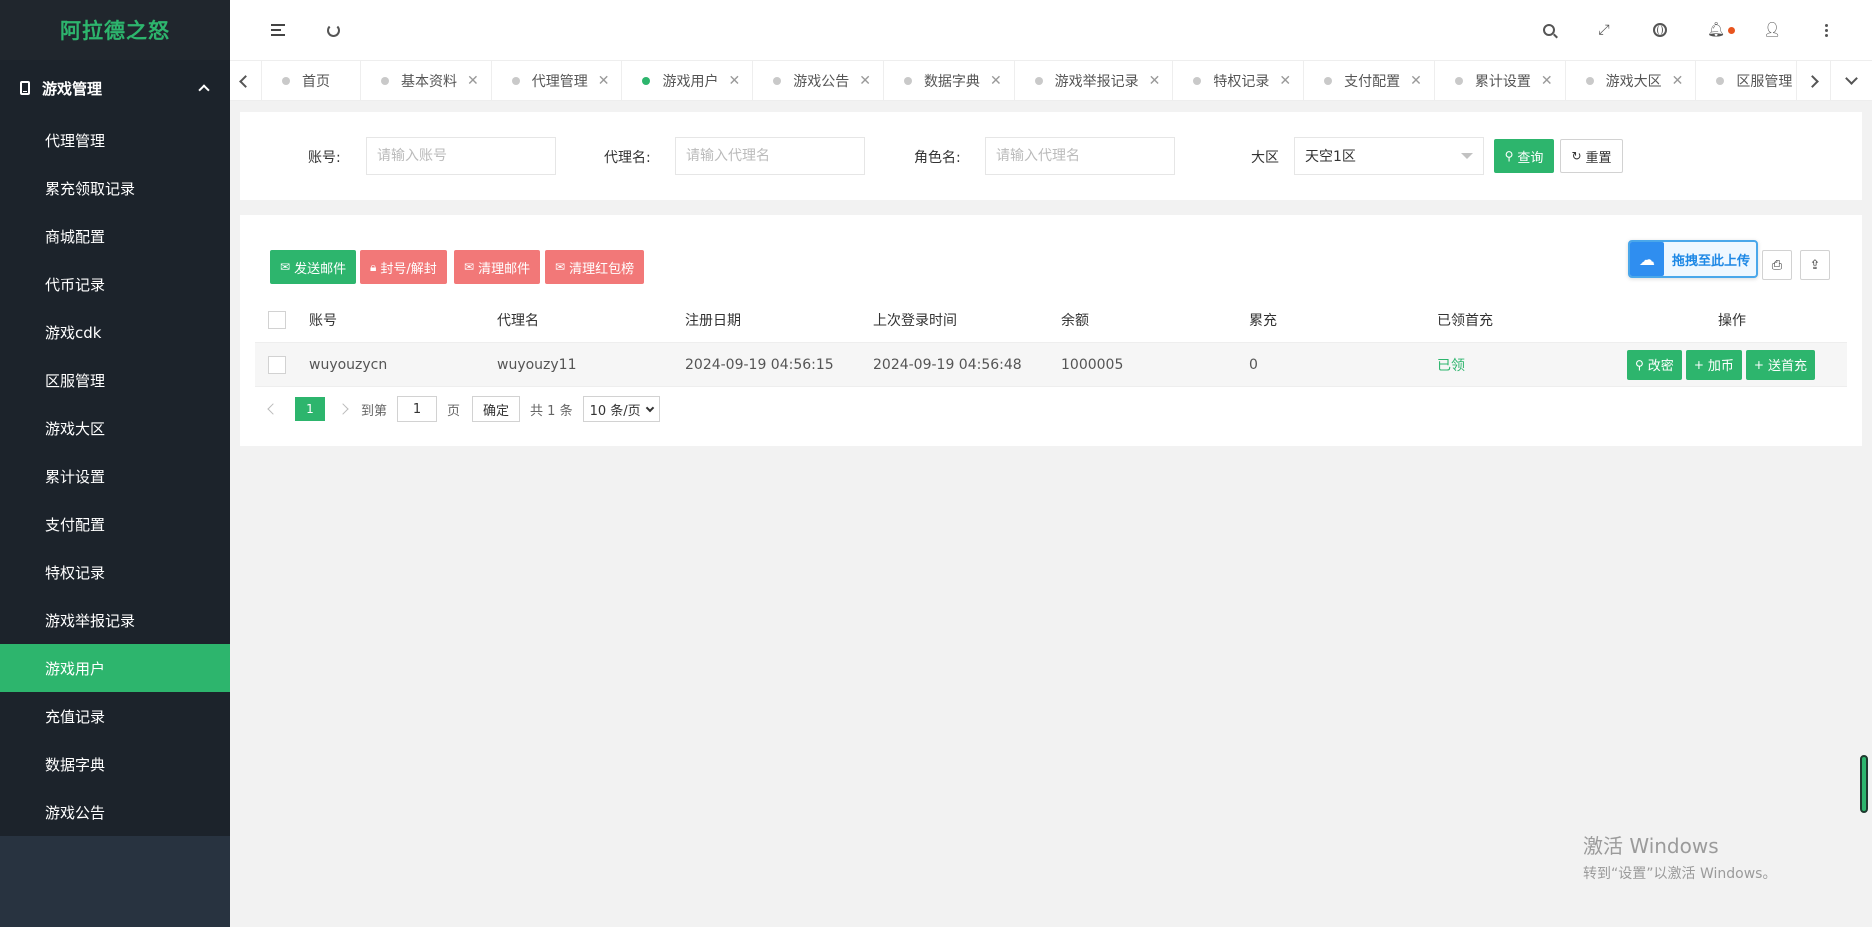  What do you see at coordinates (115, 716) in the screenshot?
I see `sidebar-item-recharge-records: 充值记录` at bounding box center [115, 716].